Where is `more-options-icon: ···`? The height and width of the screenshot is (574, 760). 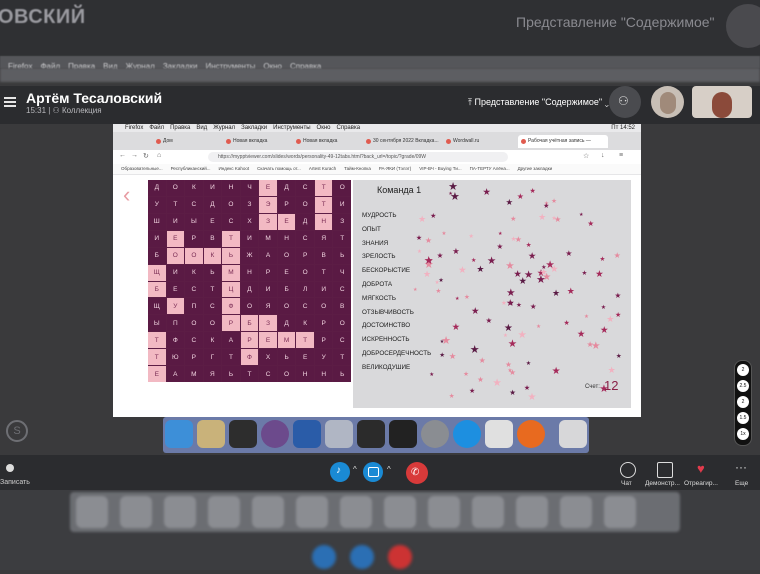 more-options-icon: ··· is located at coordinates (742, 468).